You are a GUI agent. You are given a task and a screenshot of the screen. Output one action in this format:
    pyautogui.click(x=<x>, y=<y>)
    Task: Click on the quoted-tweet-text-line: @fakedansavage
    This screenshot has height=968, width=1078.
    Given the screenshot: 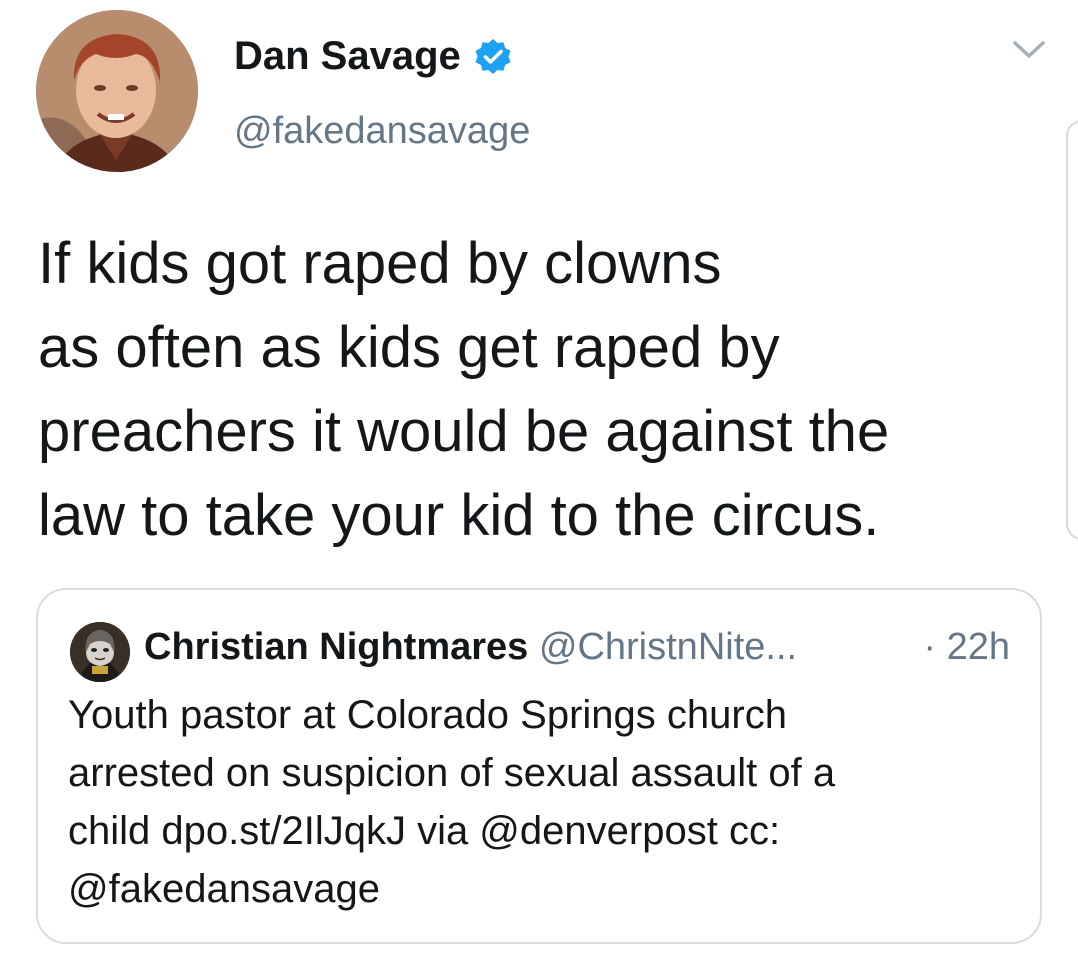 What is the action you would take?
    pyautogui.click(x=224, y=889)
    